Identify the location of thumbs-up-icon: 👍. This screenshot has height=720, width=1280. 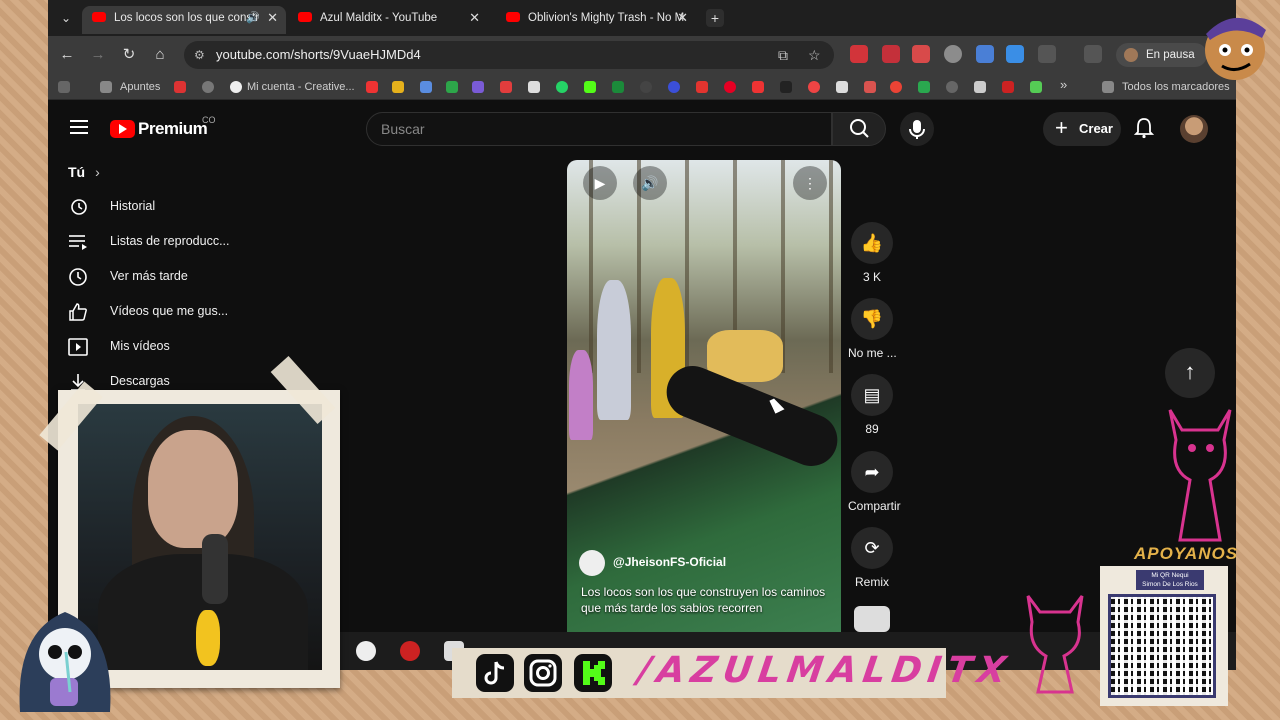
(872, 243).